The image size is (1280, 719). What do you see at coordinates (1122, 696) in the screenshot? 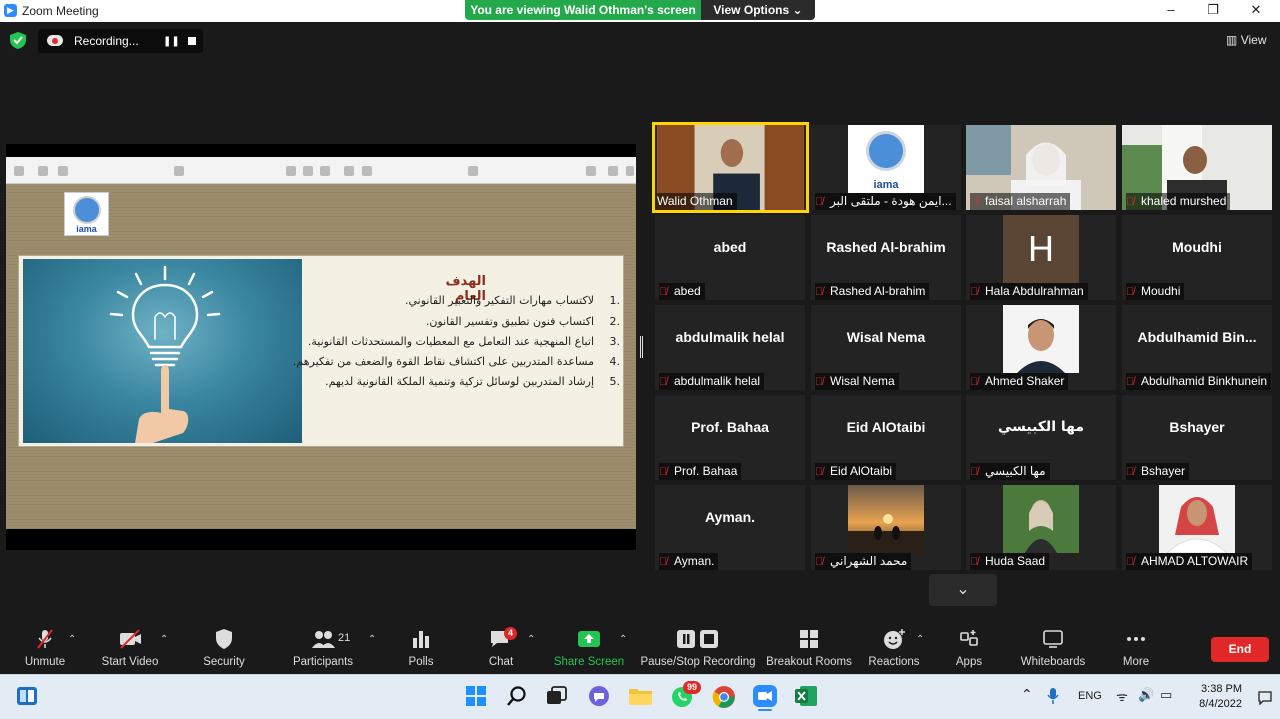
I see `wifi-icon: ᯤ` at bounding box center [1122, 696].